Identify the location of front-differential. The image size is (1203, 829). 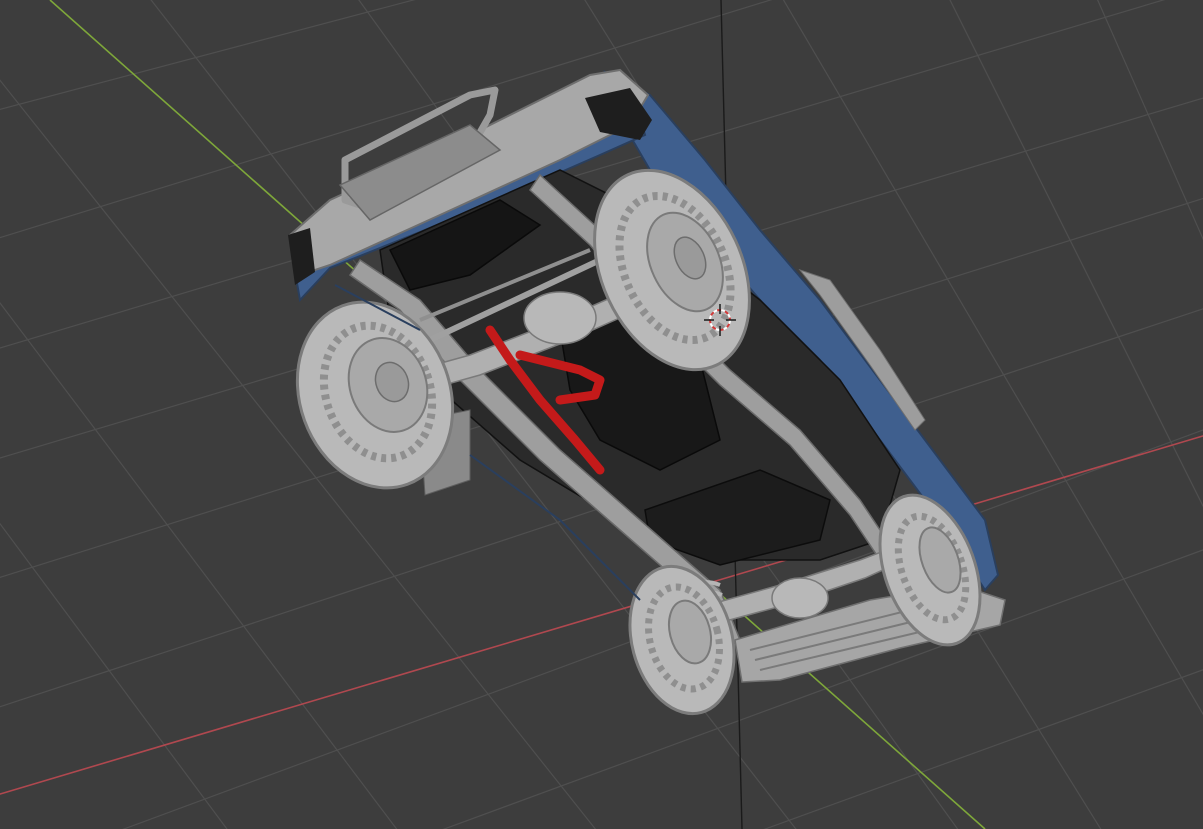
(560, 318).